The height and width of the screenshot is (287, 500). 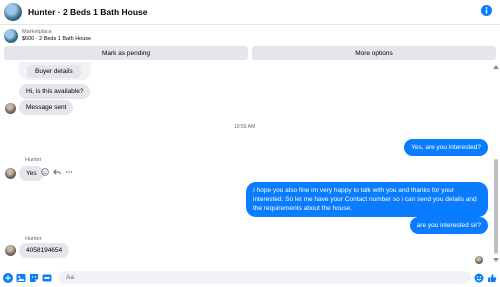 What do you see at coordinates (57, 39) in the screenshot?
I see `listing-title: $600 · 2 Beds 1 Bath House` at bounding box center [57, 39].